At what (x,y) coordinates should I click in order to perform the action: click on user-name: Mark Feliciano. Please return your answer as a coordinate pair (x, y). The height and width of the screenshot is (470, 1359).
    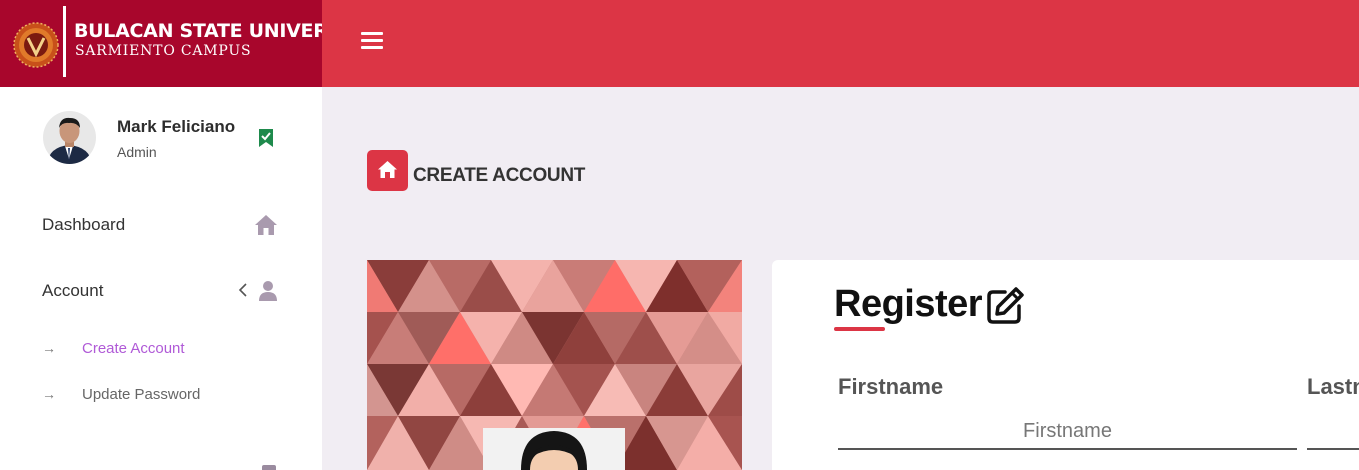
    Looking at the image, I should click on (176, 126).